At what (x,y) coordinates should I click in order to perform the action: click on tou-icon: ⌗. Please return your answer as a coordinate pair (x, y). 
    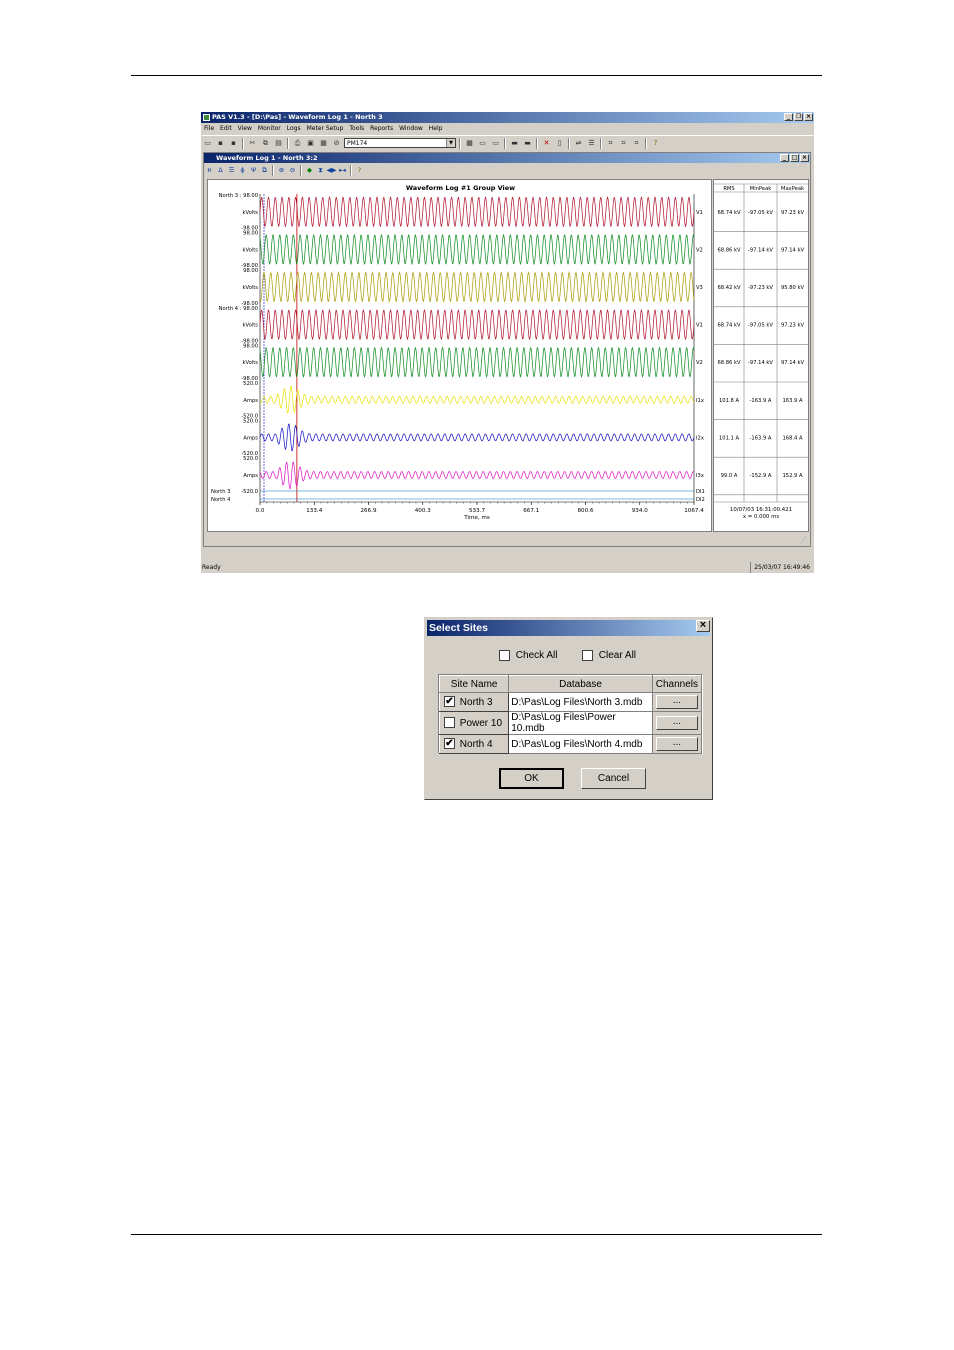
    Looking at the image, I should click on (636, 143).